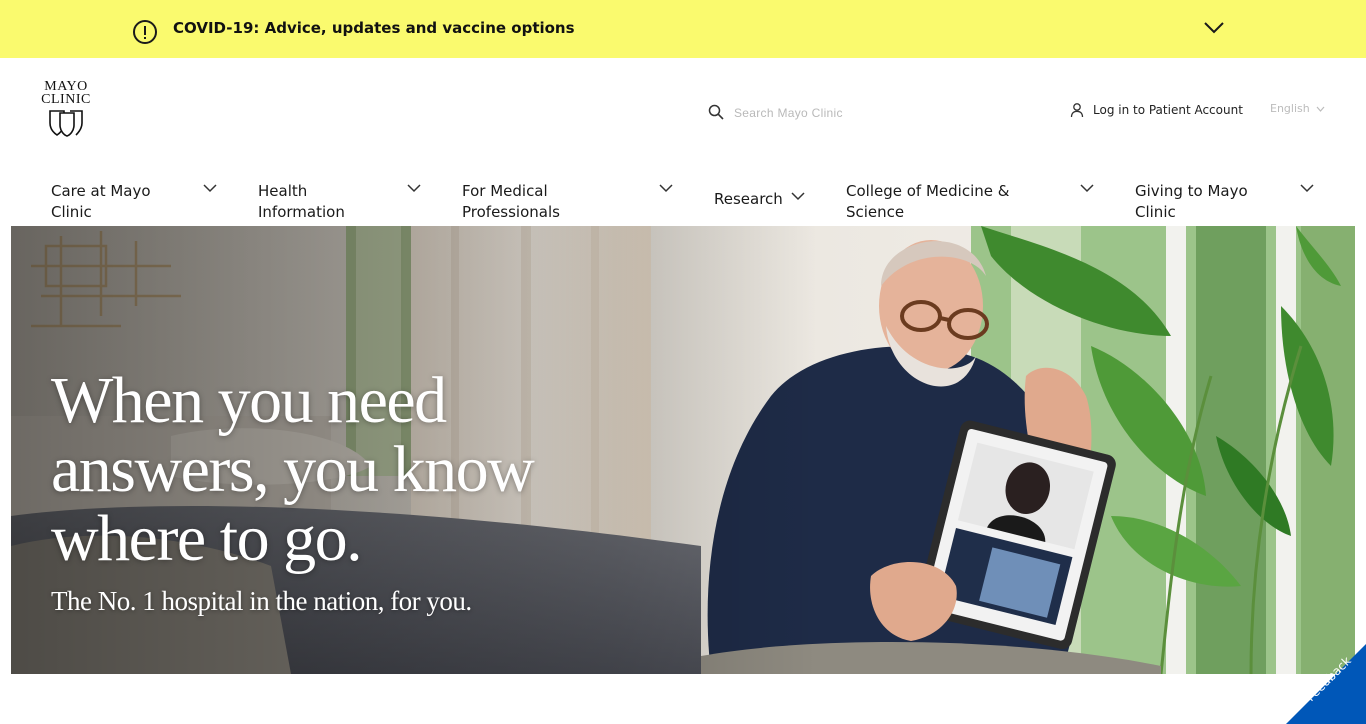 The width and height of the screenshot is (1366, 724). What do you see at coordinates (1290, 108) in the screenshot?
I see `language-label: English` at bounding box center [1290, 108].